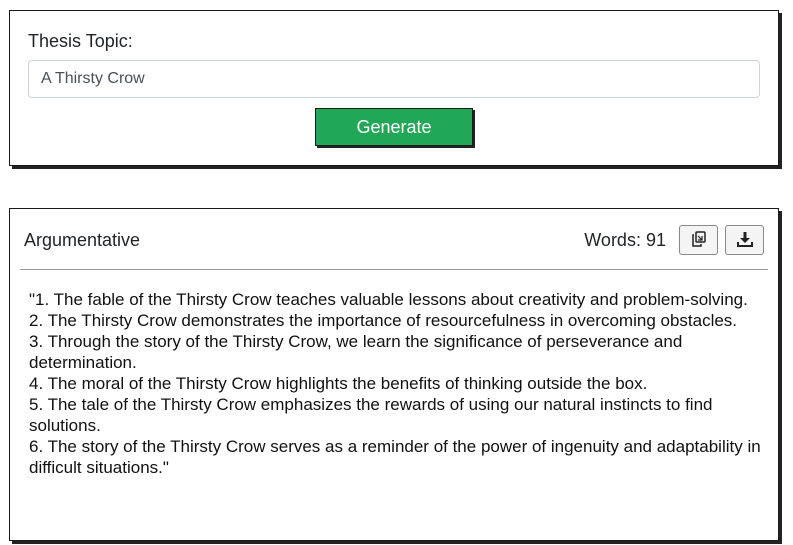 This screenshot has width=793, height=545. What do you see at coordinates (612, 240) in the screenshot?
I see `word-count-label: Words:` at bounding box center [612, 240].